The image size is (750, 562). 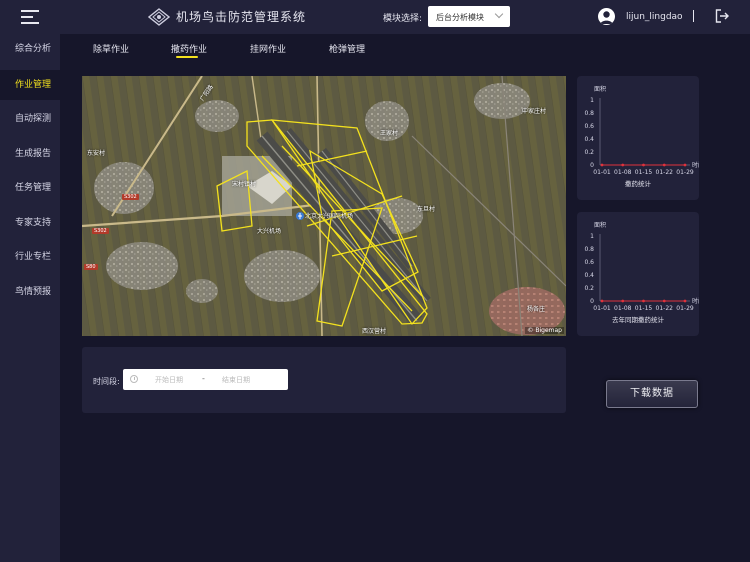 What do you see at coordinates (91, 267) in the screenshot?
I see `road-badge: S80` at bounding box center [91, 267].